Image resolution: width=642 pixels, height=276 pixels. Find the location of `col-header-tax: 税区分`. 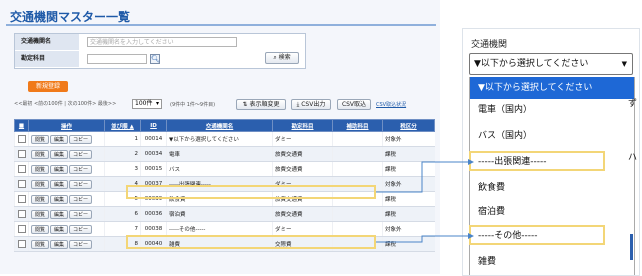

col-header-tax: 税区分 is located at coordinates (408, 125).